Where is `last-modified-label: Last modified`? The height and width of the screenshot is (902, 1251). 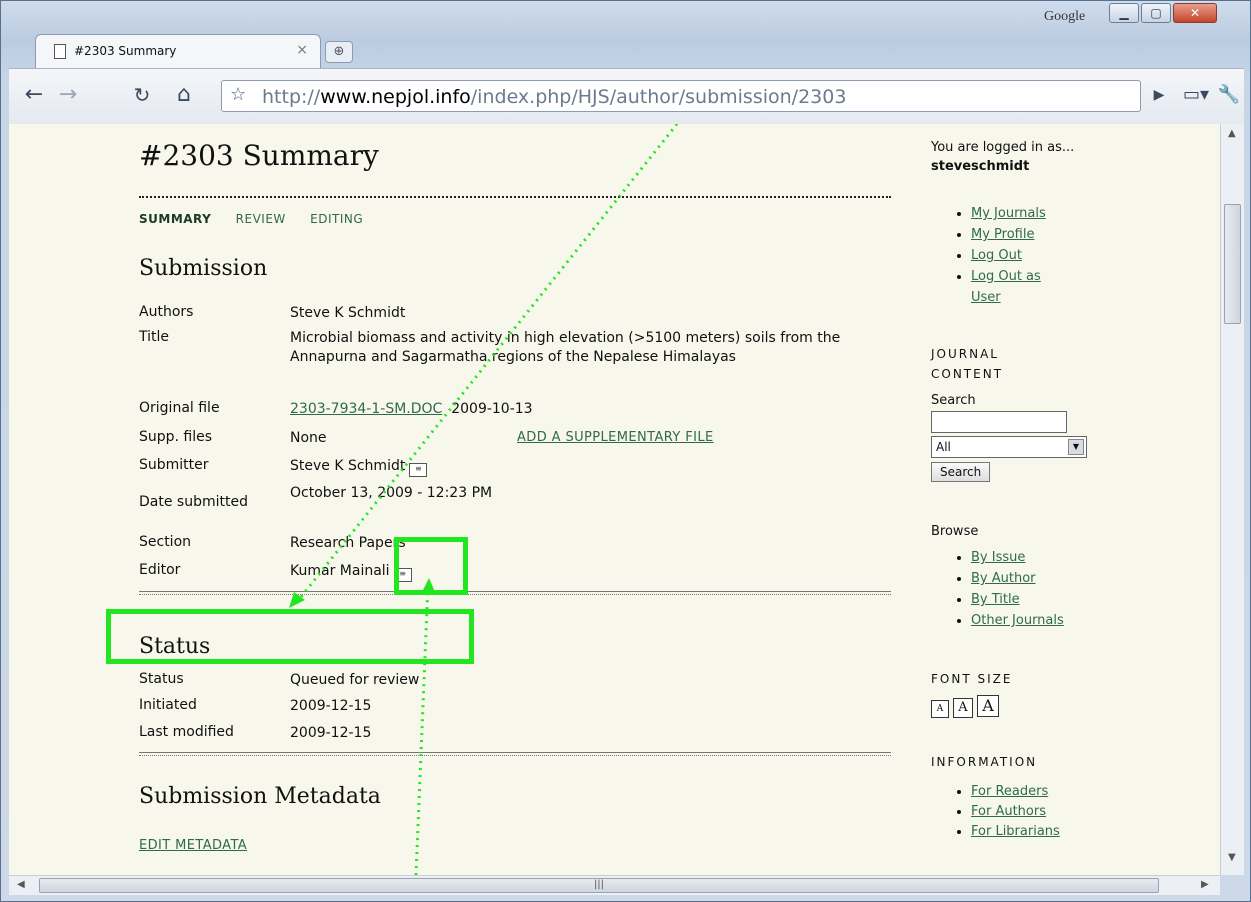
last-modified-label: Last modified is located at coordinates (186, 732).